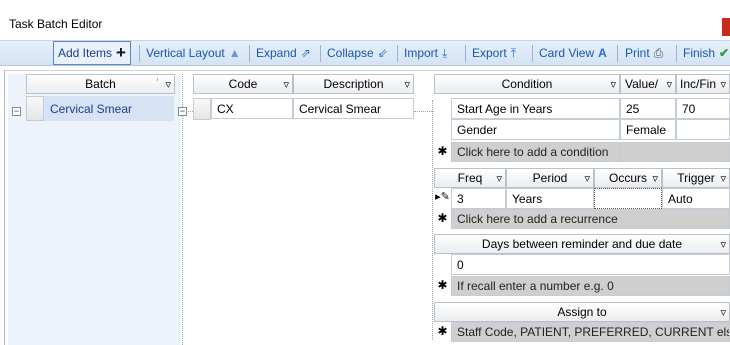  What do you see at coordinates (724, 53) in the screenshot?
I see `checkmark-icon: ✔` at bounding box center [724, 53].